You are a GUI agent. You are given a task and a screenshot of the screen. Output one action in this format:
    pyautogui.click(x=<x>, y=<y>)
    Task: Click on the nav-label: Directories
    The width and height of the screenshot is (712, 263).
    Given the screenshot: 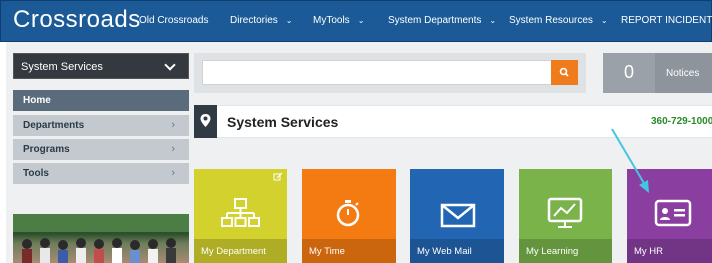 What is the action you would take?
    pyautogui.click(x=254, y=20)
    